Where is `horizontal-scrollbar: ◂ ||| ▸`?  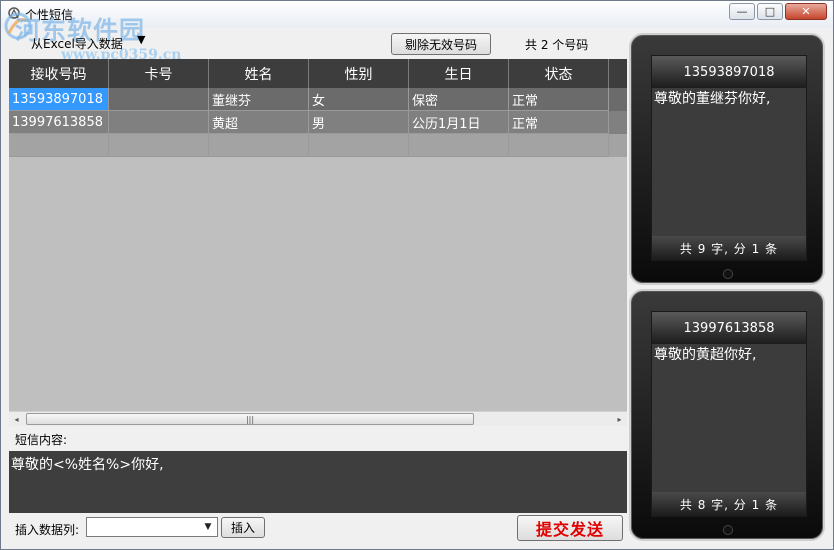 horizontal-scrollbar: ◂ ||| ▸ is located at coordinates (318, 418).